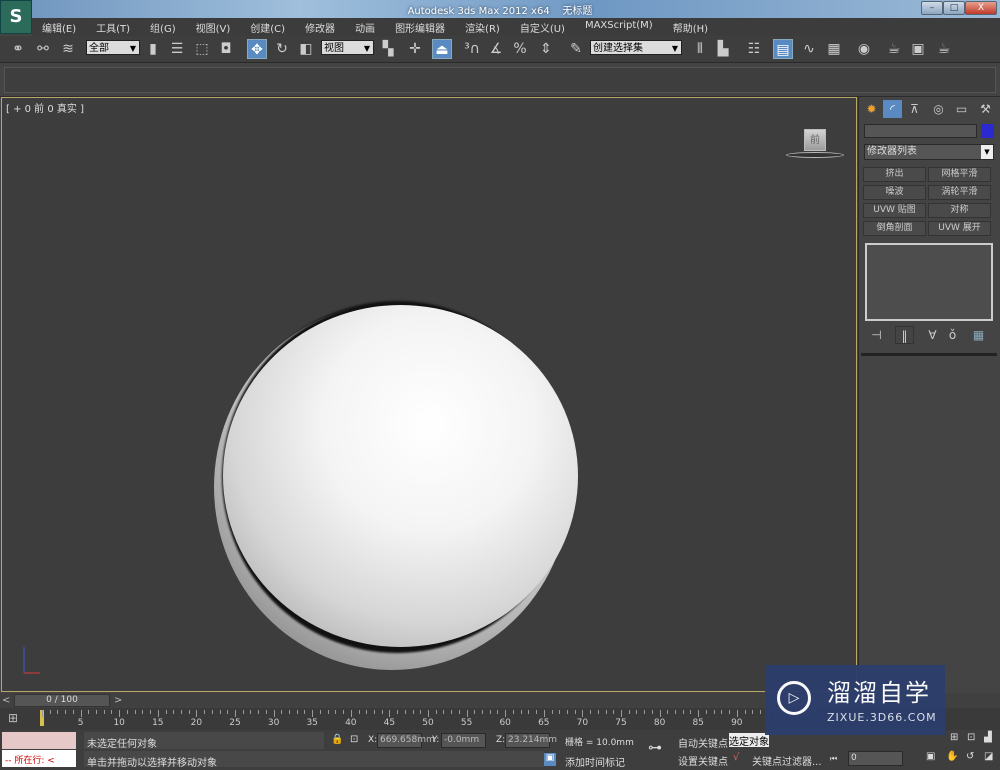 The width and height of the screenshot is (1000, 770). What do you see at coordinates (809, 49) in the screenshot?
I see `curve-editor-icon: ∿` at bounding box center [809, 49].